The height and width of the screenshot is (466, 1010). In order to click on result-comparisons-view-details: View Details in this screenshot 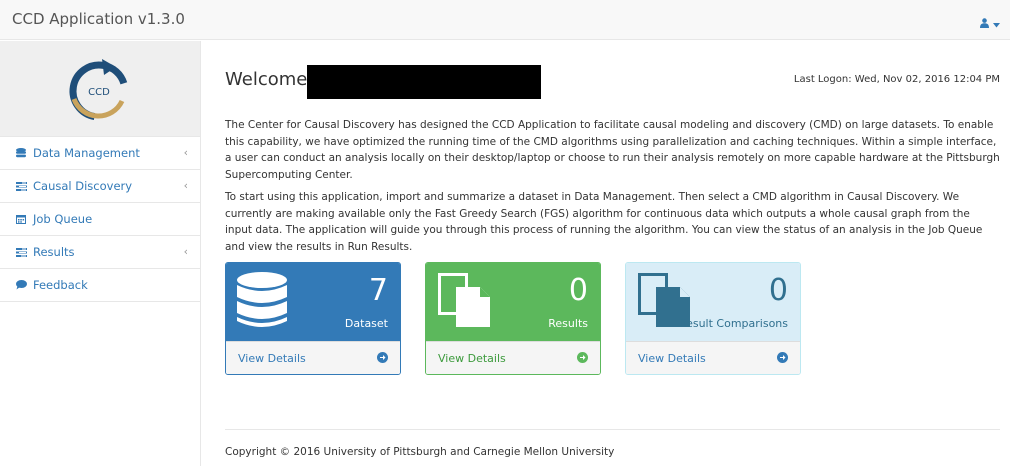, I will do `click(713, 357)`.